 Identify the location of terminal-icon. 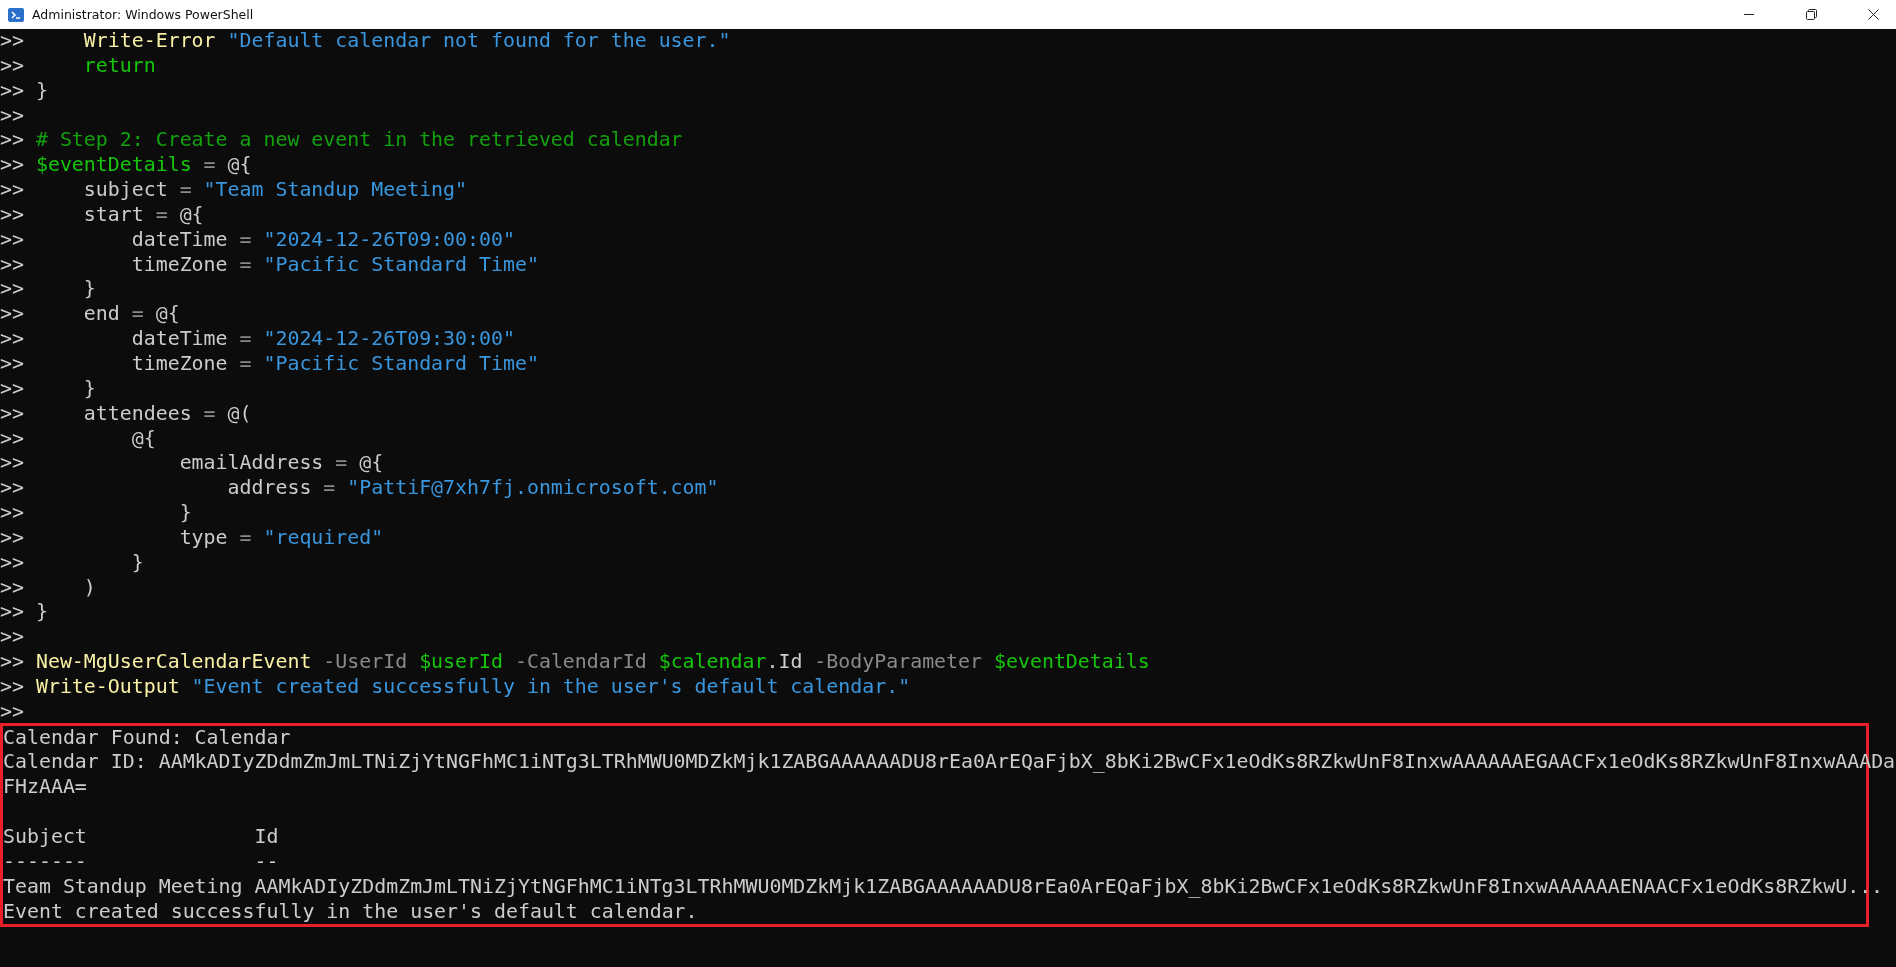
(16, 14).